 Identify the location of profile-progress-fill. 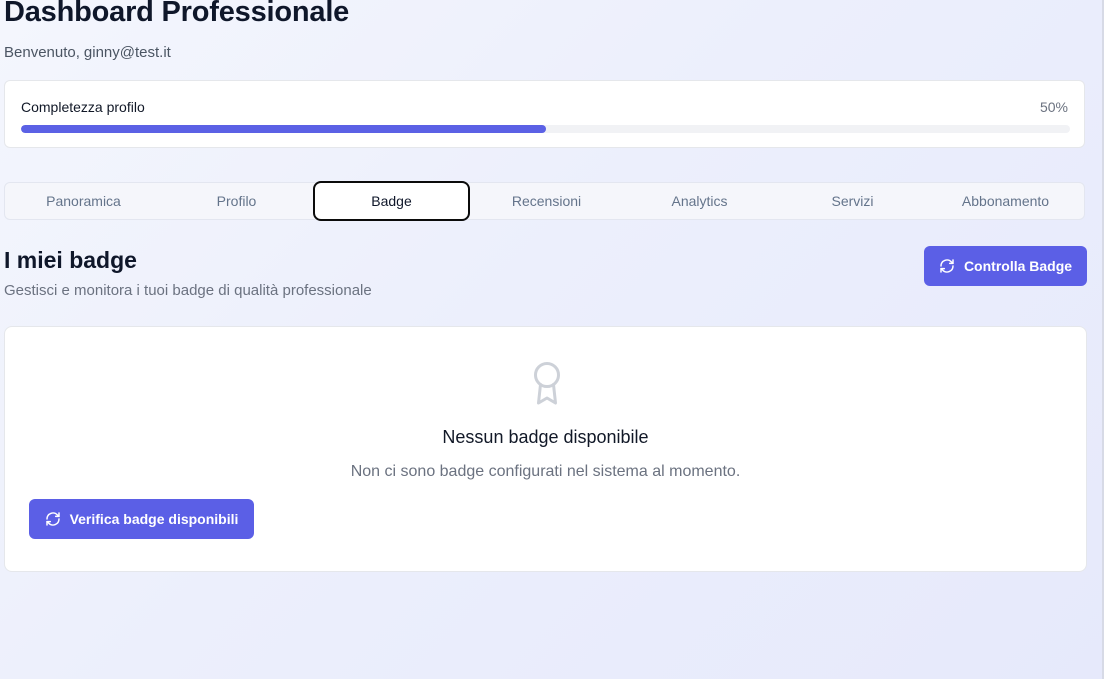
(283, 129).